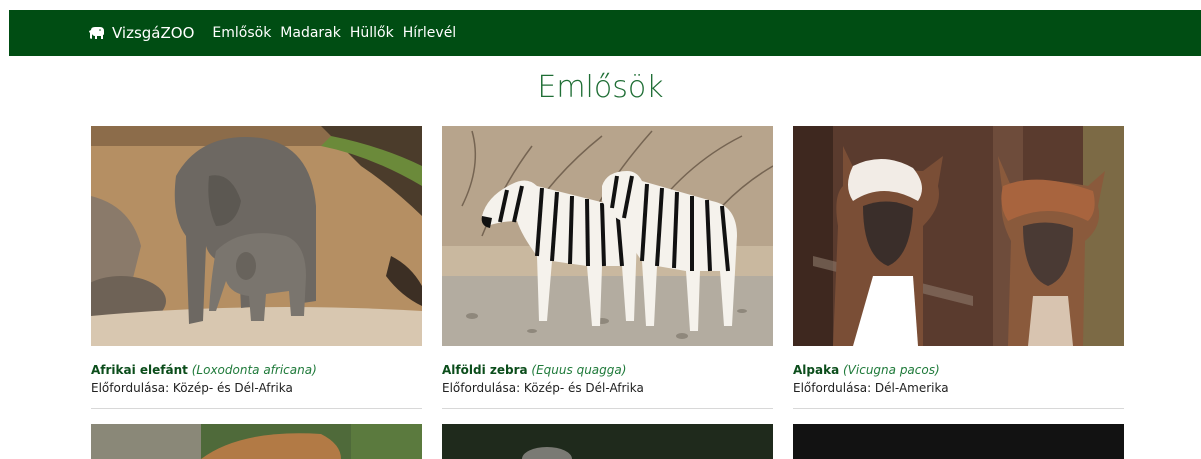  I want to click on alpaca-caption: Alpaka (Vicugna pacos), so click(958, 370).